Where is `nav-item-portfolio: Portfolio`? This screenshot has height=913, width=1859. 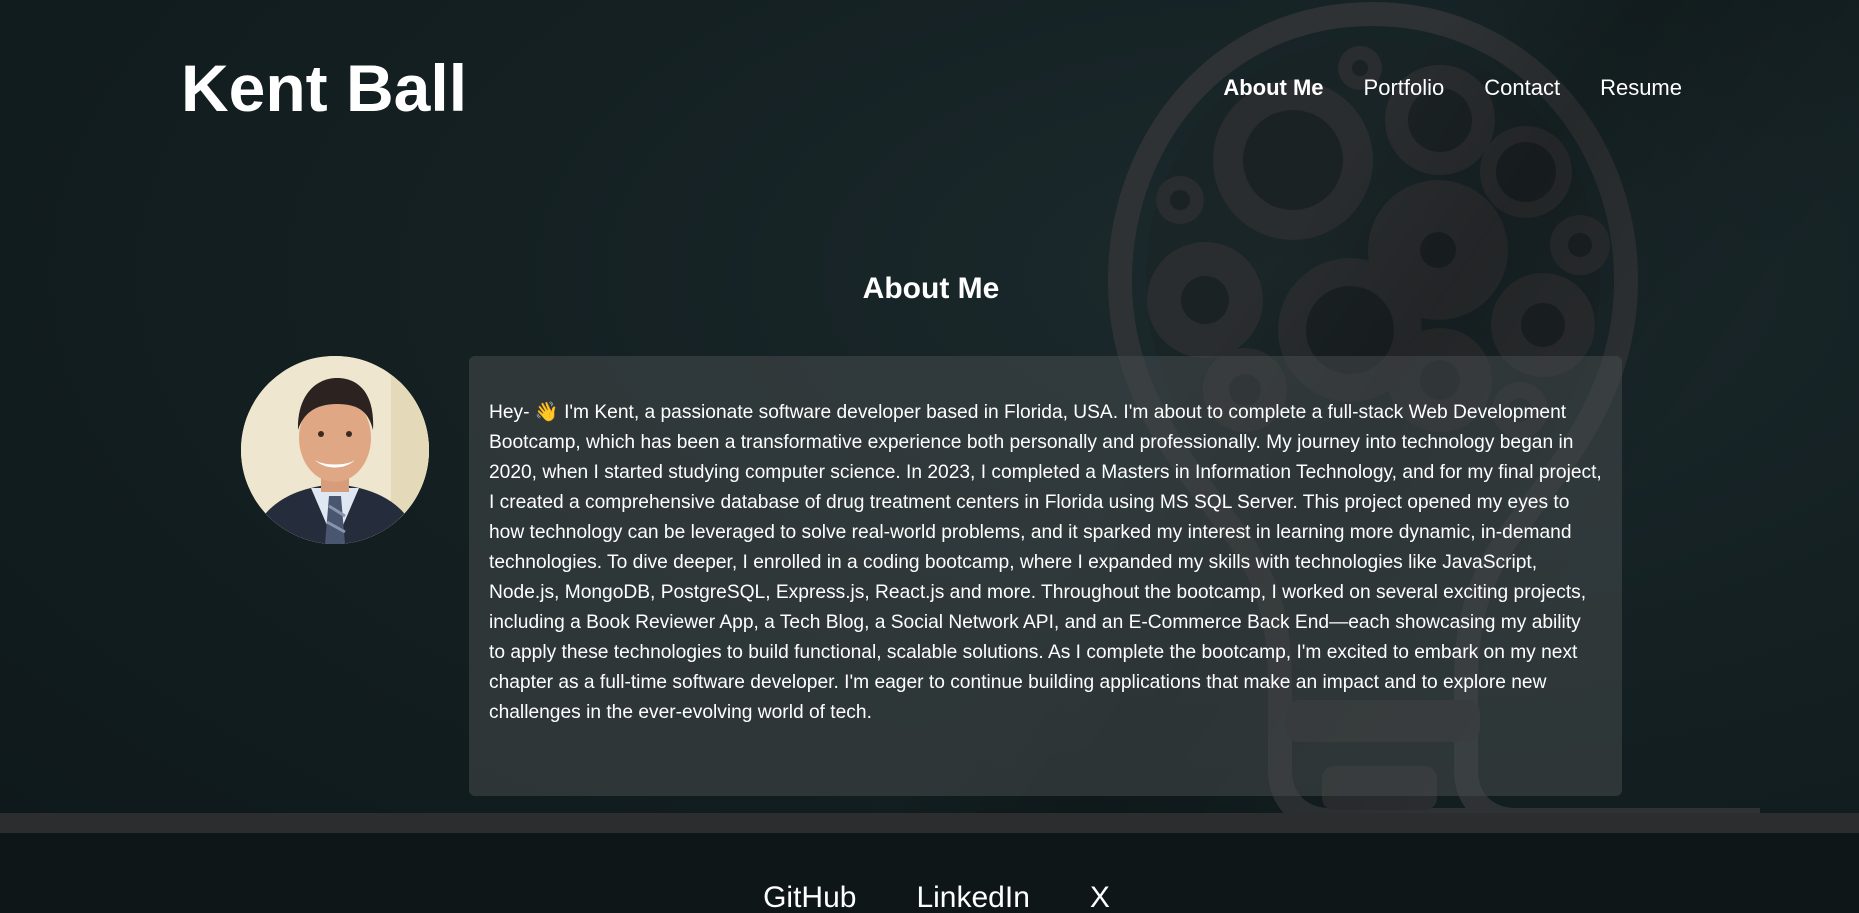
nav-item-portfolio: Portfolio is located at coordinates (1404, 88).